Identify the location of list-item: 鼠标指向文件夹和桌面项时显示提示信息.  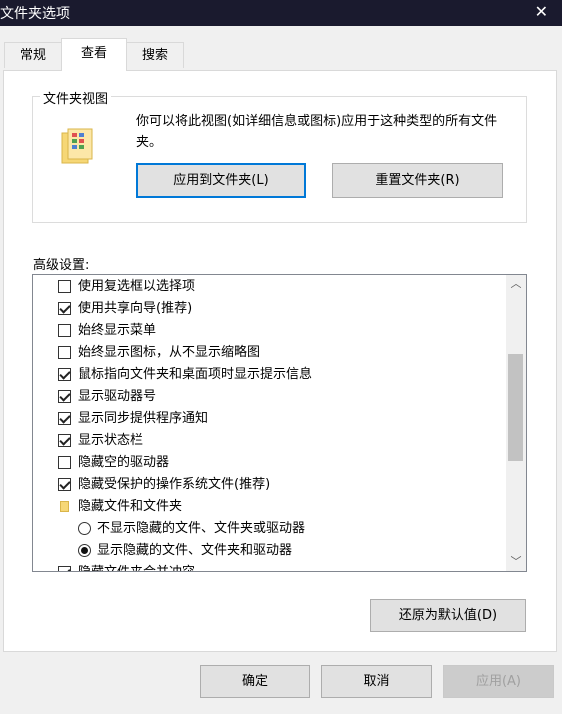
(270, 375).